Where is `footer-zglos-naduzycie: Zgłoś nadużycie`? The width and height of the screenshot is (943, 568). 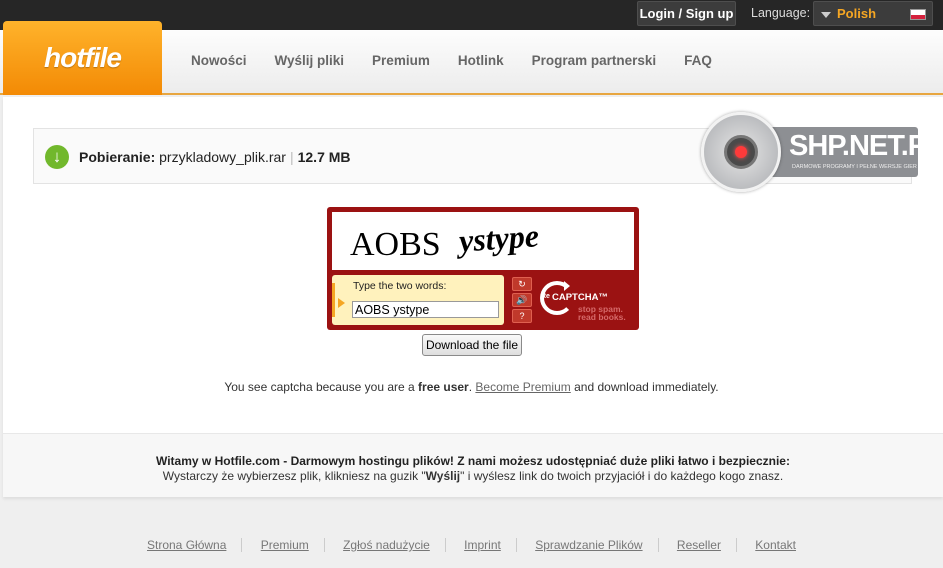 footer-zglos-naduzycie: Zgłoś nadużycie is located at coordinates (387, 545).